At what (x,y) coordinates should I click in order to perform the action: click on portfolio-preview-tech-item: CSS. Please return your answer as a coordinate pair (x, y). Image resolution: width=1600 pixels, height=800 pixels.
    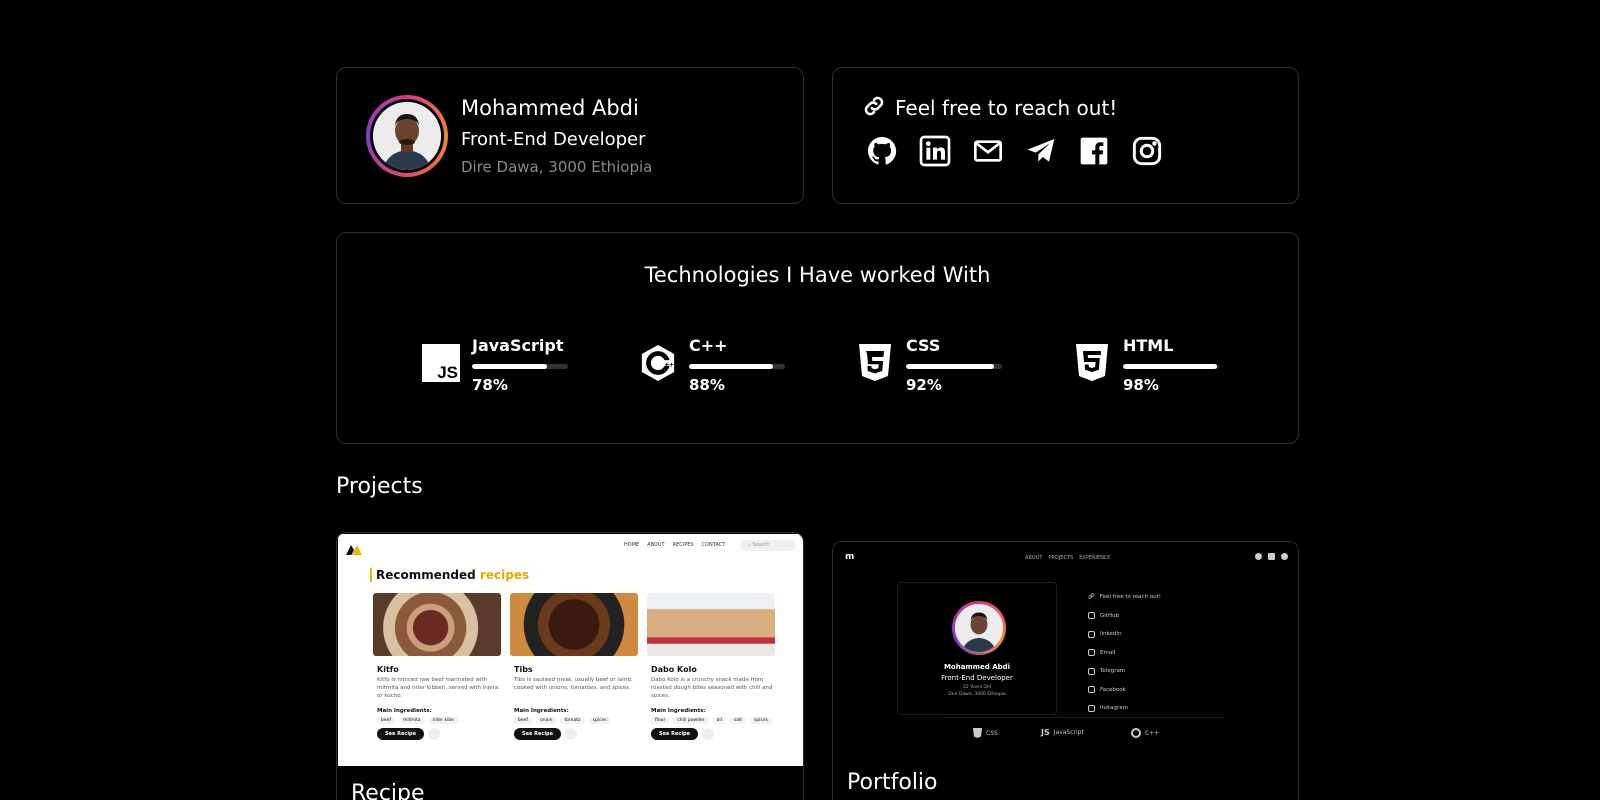
    Looking at the image, I should click on (985, 733).